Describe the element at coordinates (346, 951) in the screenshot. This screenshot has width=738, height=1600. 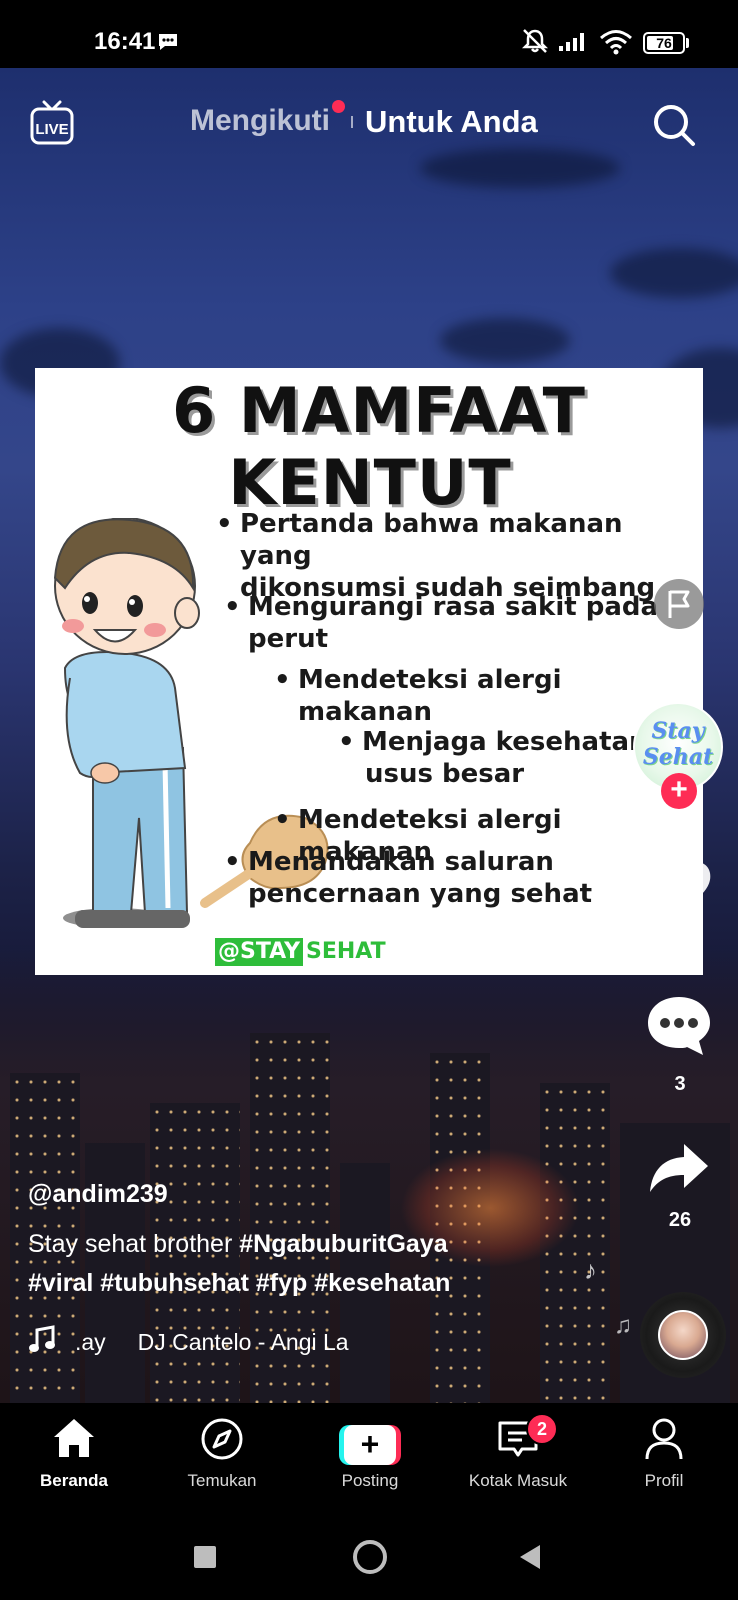
I see `brand-name: SEHAT` at that location.